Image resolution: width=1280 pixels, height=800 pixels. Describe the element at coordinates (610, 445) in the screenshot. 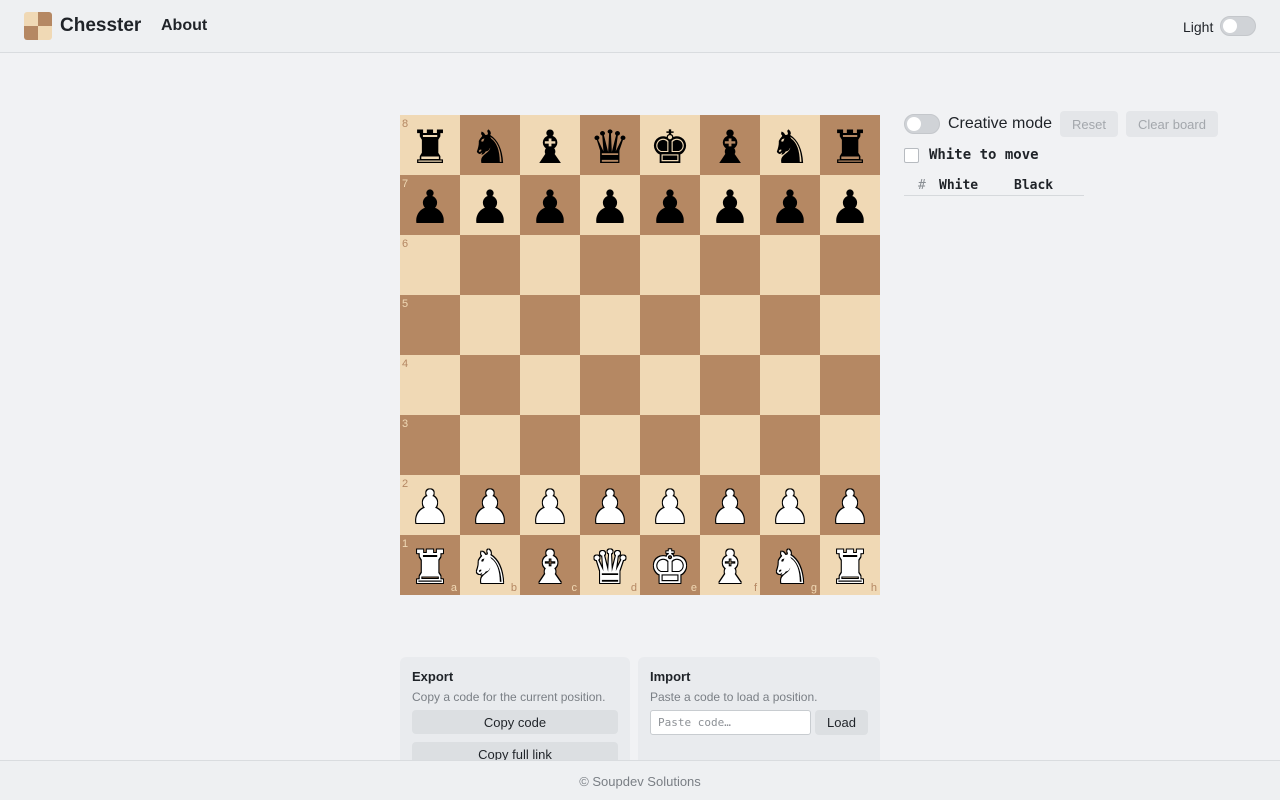

I see `square-d3` at that location.